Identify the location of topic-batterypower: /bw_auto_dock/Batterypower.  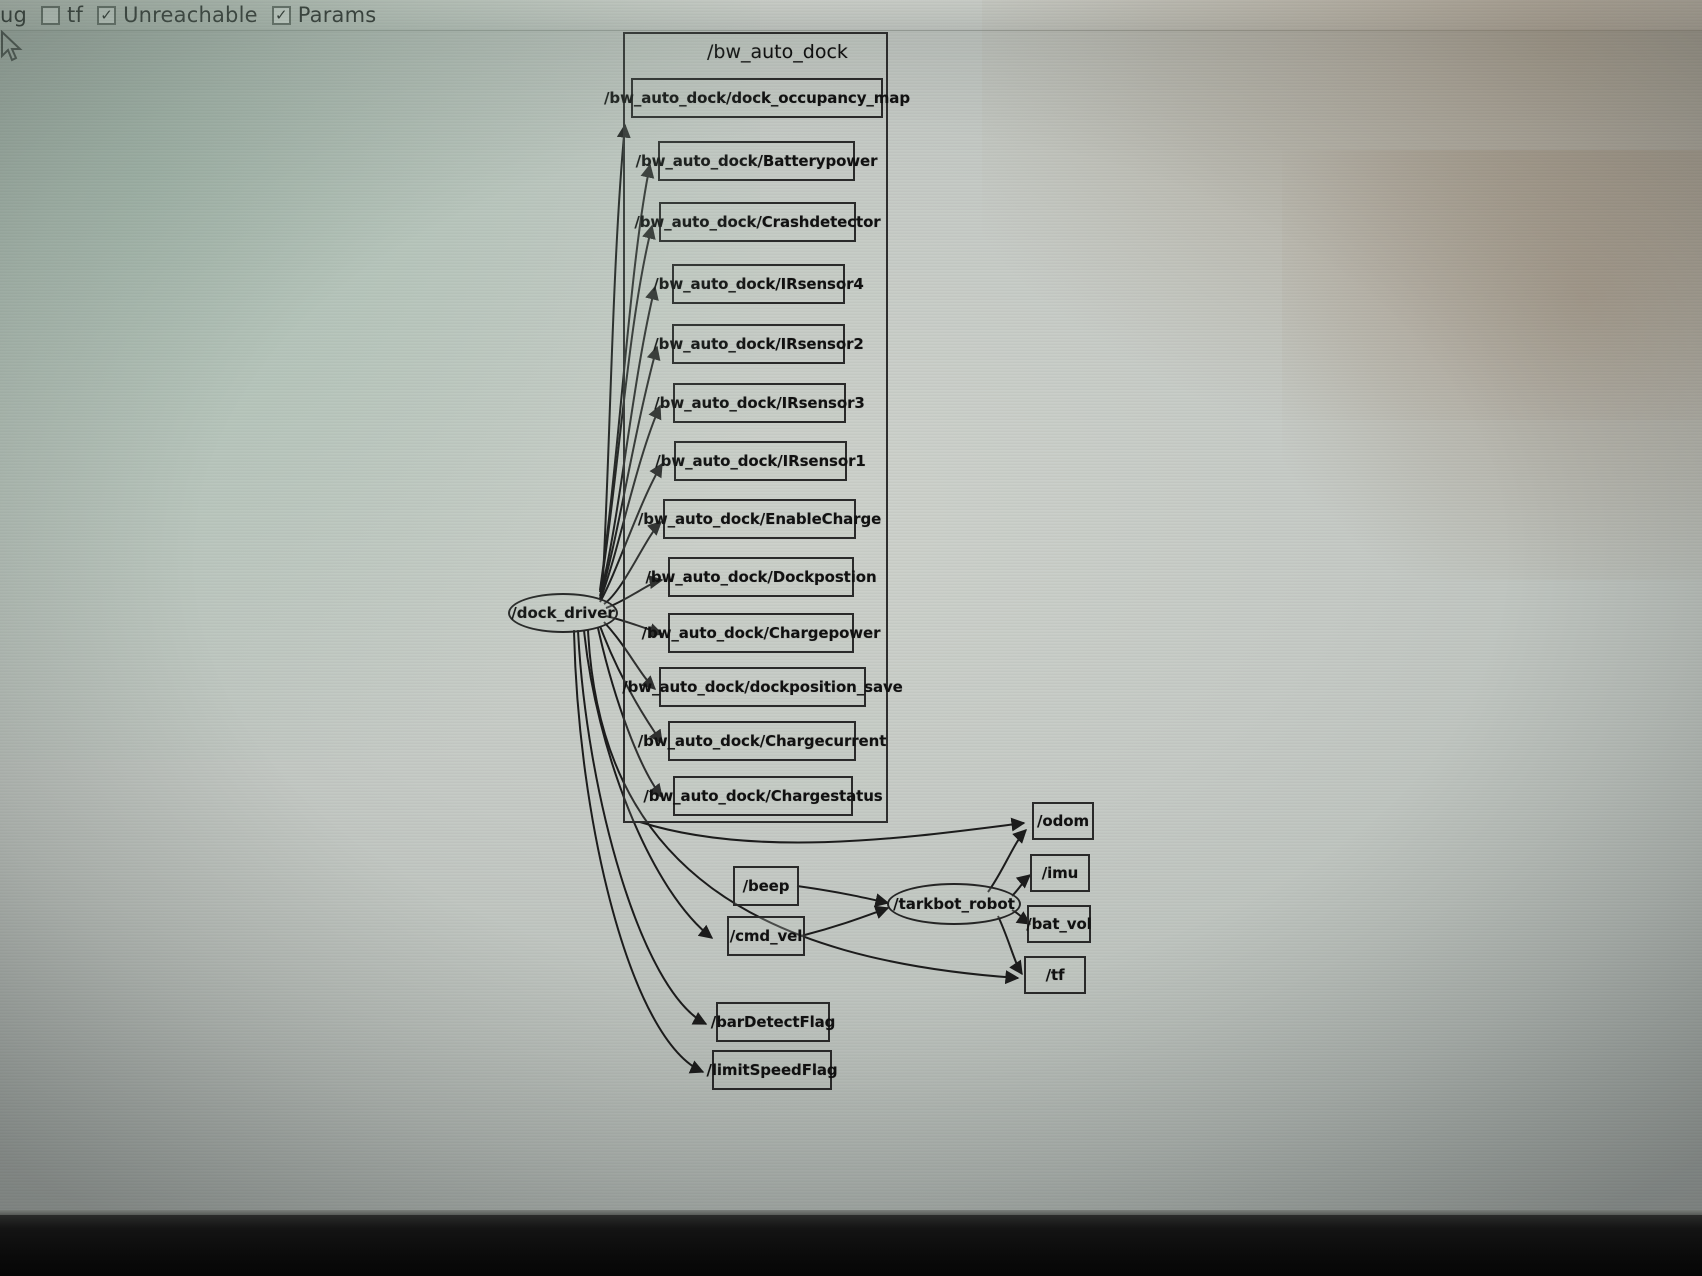
(757, 161).